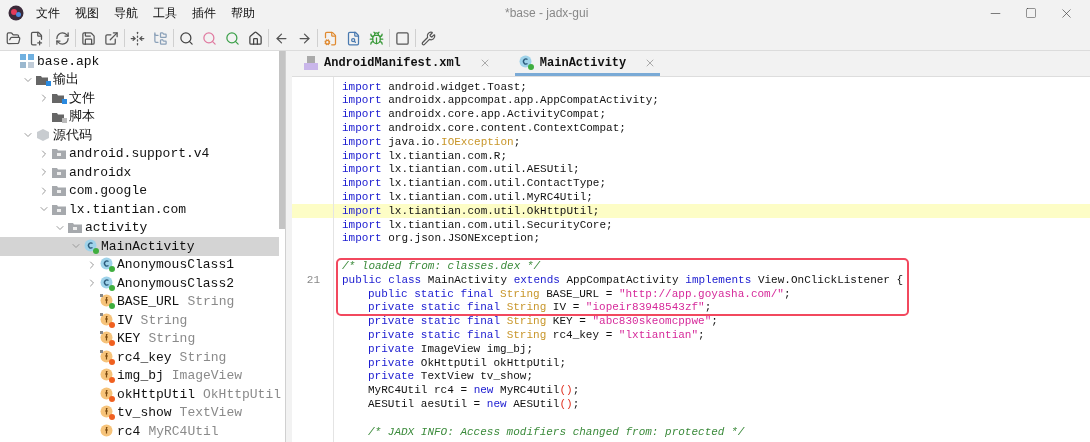 The image size is (1090, 442). What do you see at coordinates (176, 265) in the screenshot?
I see `node-label: AnonymousClass1` at bounding box center [176, 265].